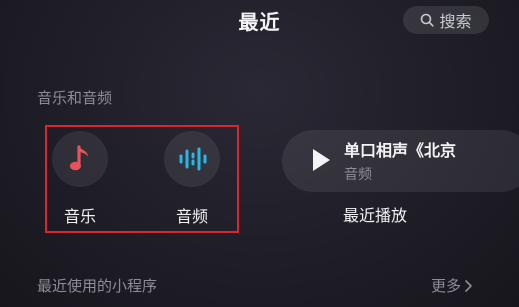 The height and width of the screenshot is (307, 519). What do you see at coordinates (468, 285) in the screenshot?
I see `chevron-right-icon` at bounding box center [468, 285].